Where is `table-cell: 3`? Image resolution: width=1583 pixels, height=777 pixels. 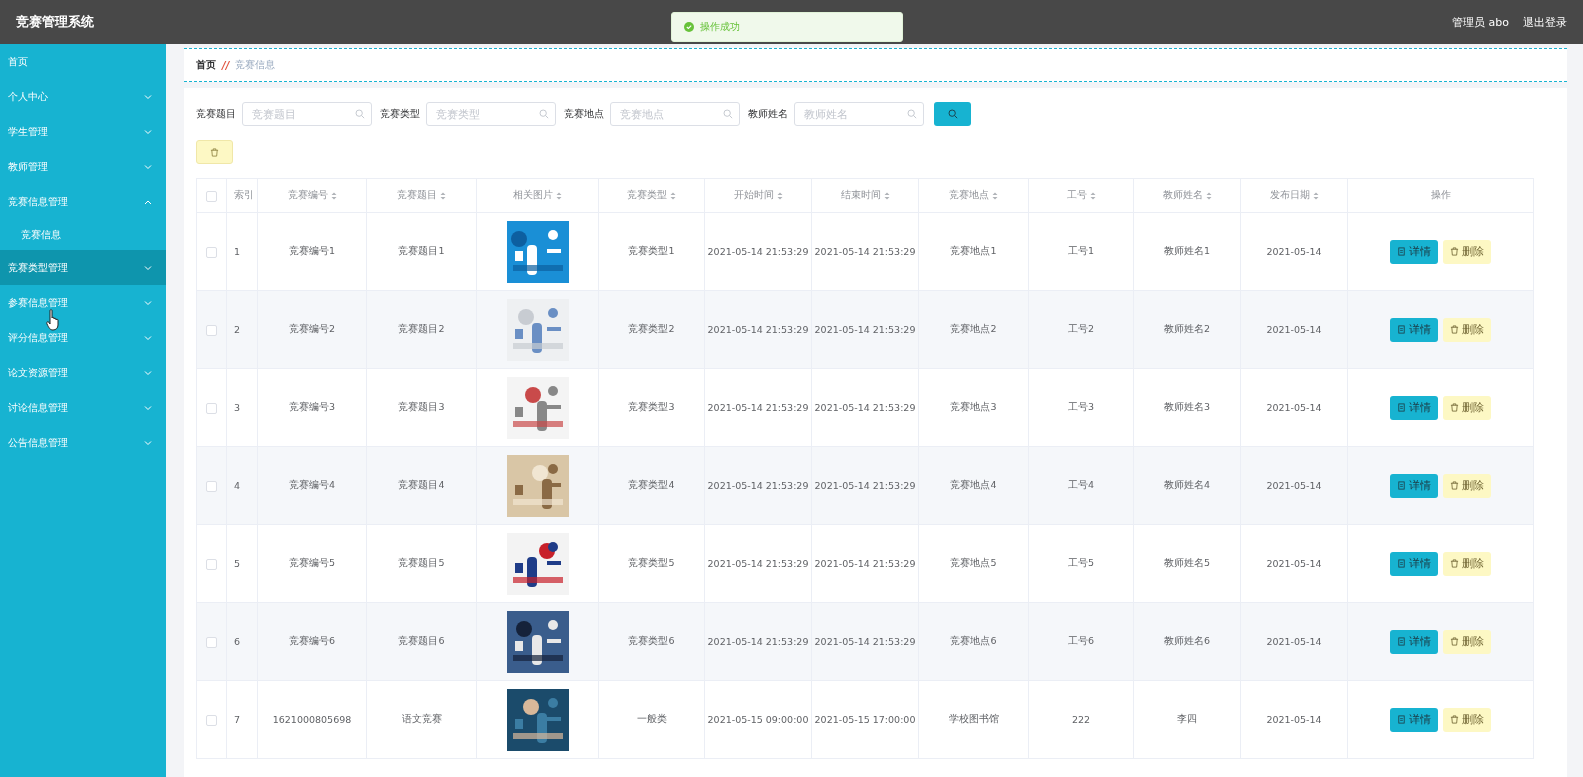 table-cell: 3 is located at coordinates (242, 407).